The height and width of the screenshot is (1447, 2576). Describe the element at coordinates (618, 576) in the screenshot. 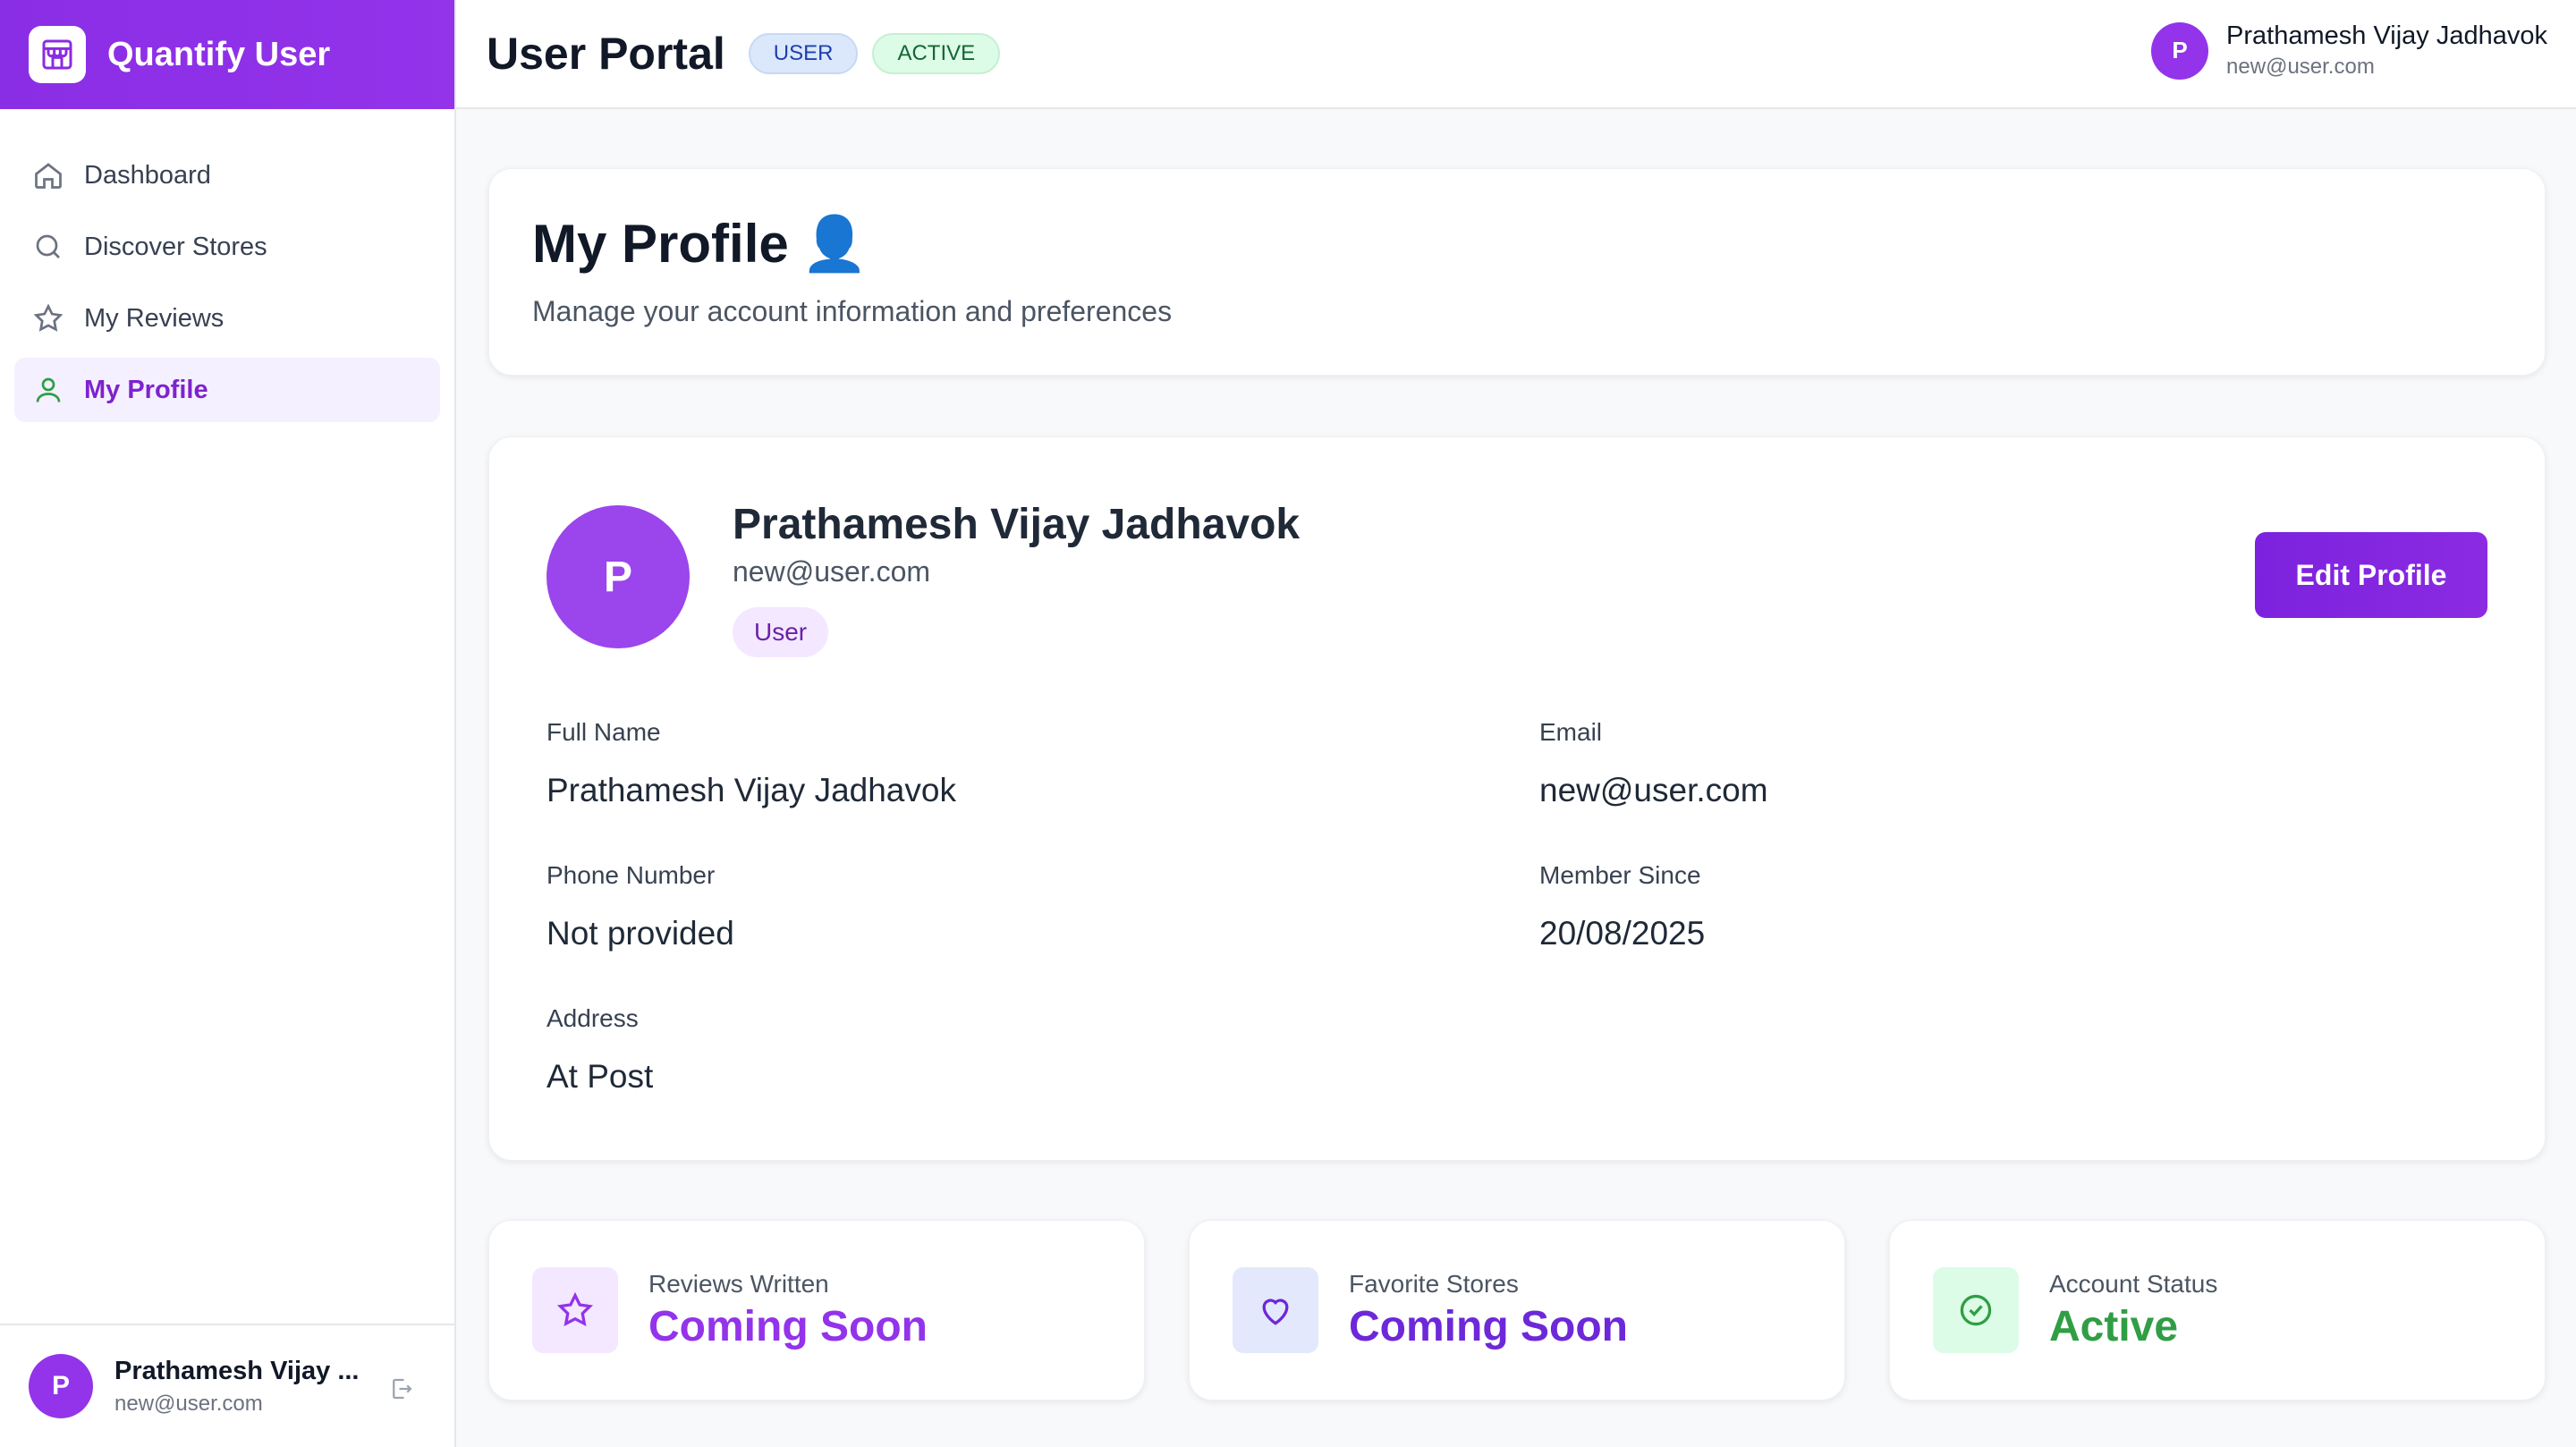

I see `profile-avatar: P` at that location.